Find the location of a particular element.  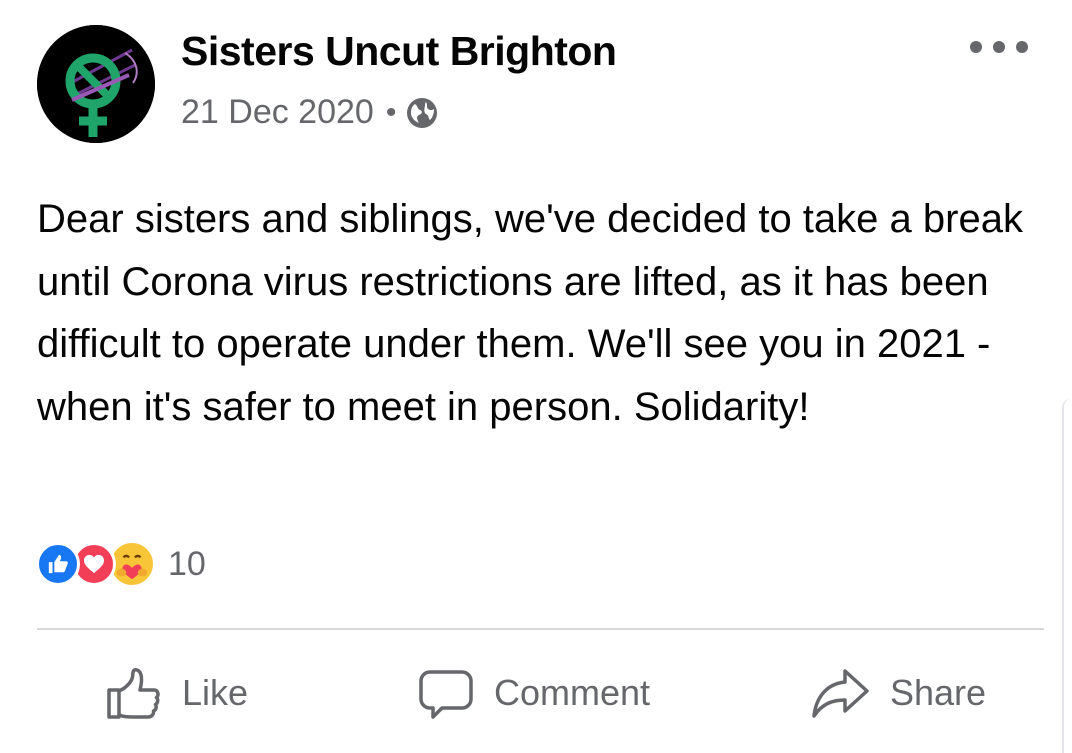

divider is located at coordinates (540, 629).